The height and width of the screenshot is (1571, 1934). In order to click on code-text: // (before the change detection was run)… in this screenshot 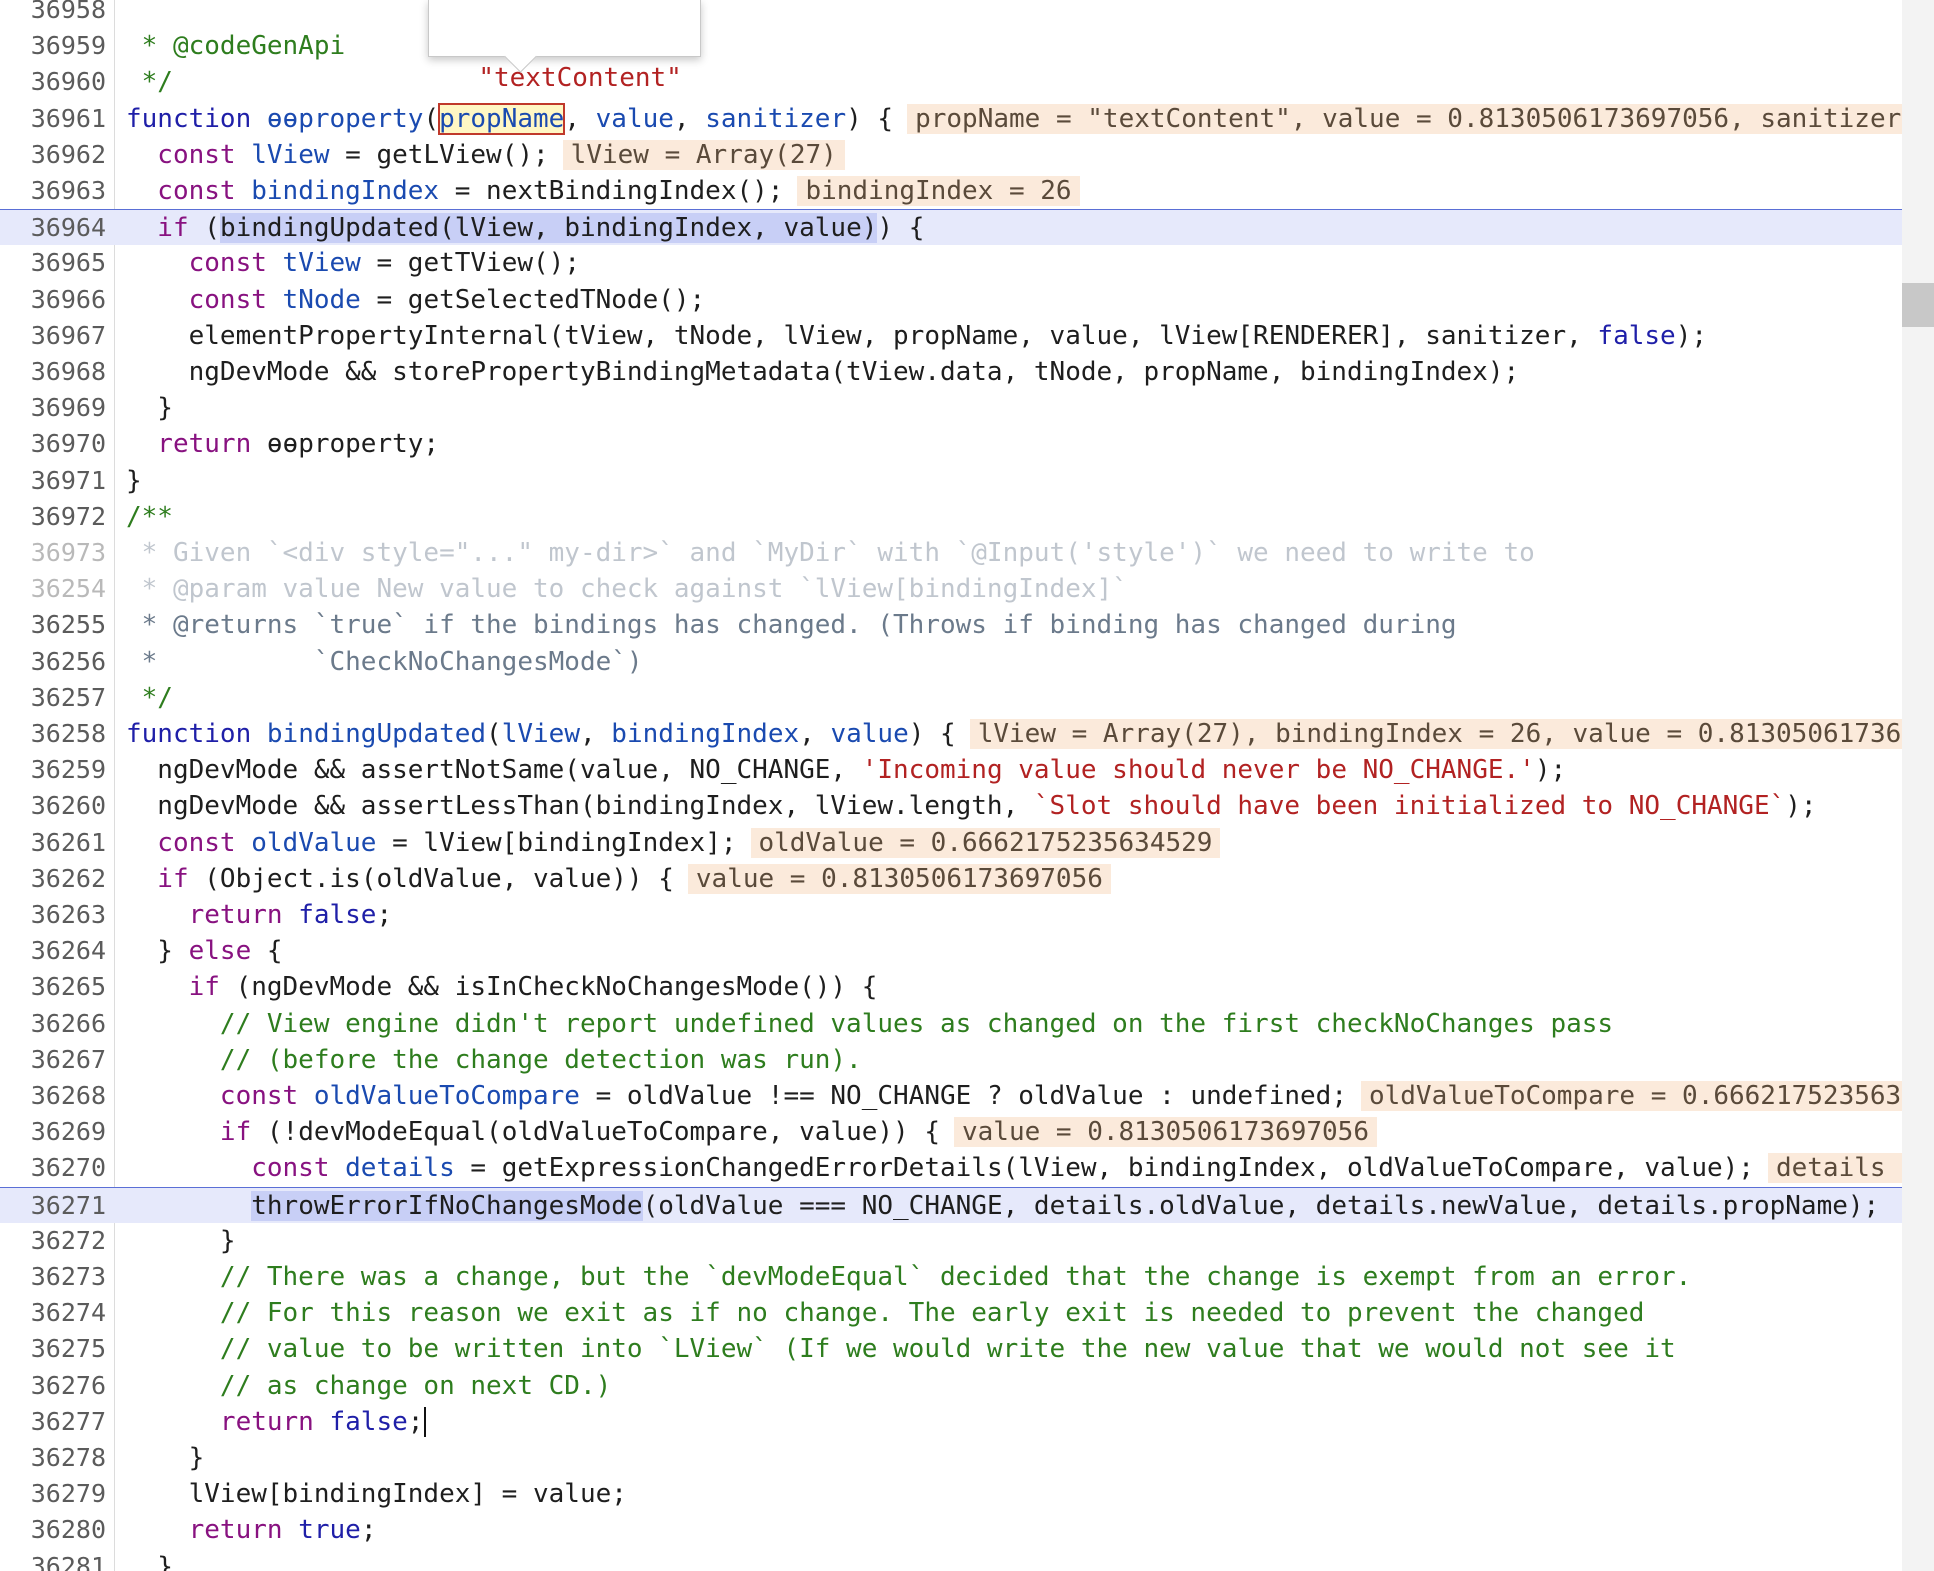, I will do `click(494, 1060)`.